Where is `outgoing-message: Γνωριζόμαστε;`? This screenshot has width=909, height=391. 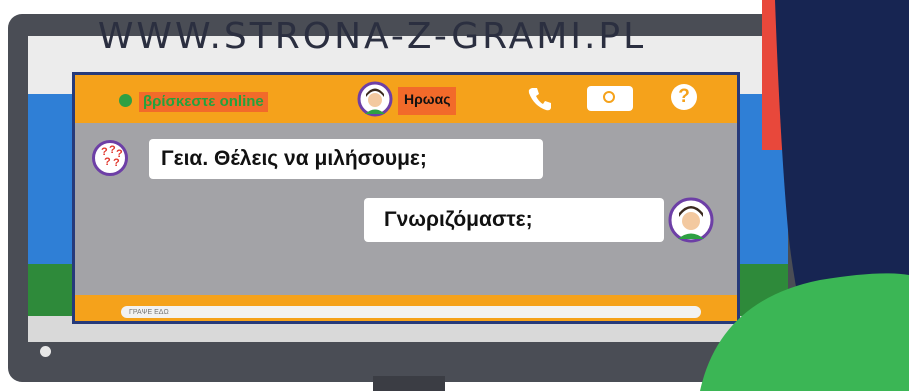 outgoing-message: Γνωριζόμαστε; is located at coordinates (514, 220).